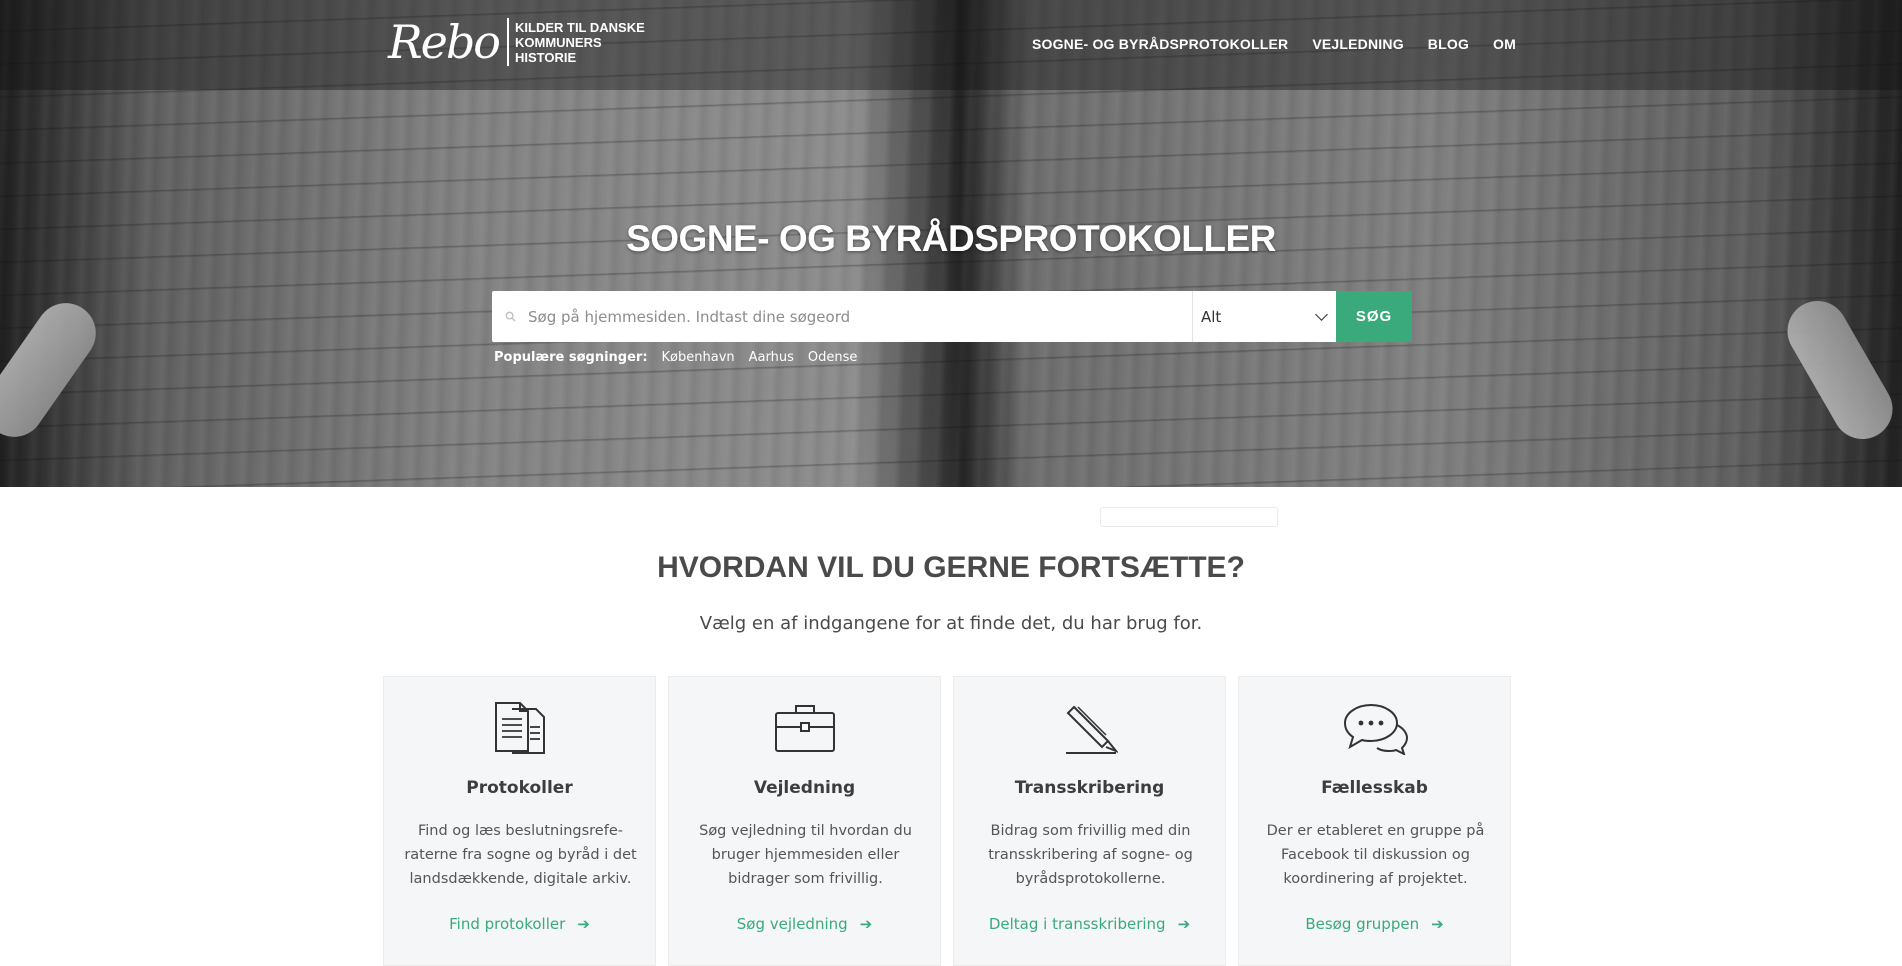 The width and height of the screenshot is (1902, 966). What do you see at coordinates (1077, 924) in the screenshot?
I see `card-link-label: Deltag i transskribering` at bounding box center [1077, 924].